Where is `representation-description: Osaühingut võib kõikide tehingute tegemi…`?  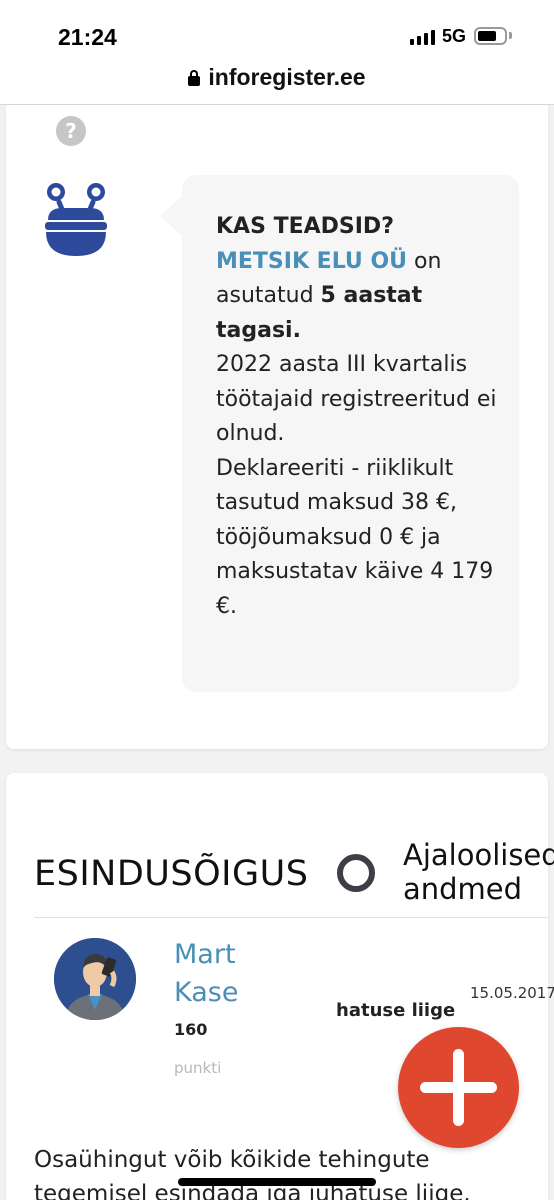 representation-description: Osaühingut võib kõikide tehingute tegemi… is located at coordinates (252, 1173).